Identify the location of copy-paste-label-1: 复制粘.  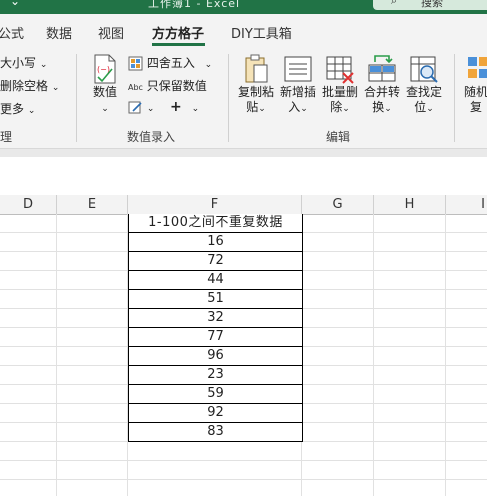
(255, 92).